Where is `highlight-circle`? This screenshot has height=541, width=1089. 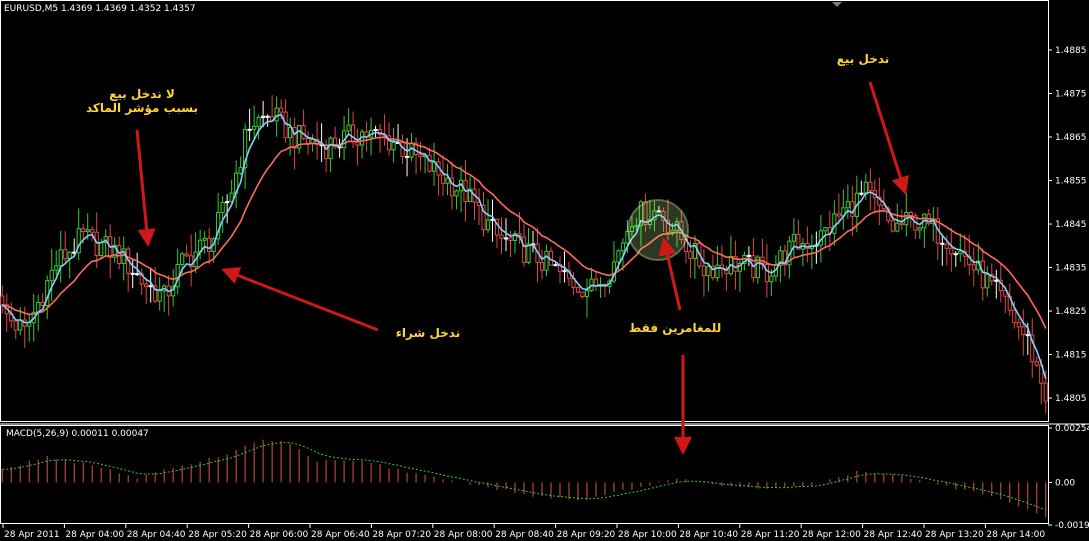
highlight-circle is located at coordinates (658, 230).